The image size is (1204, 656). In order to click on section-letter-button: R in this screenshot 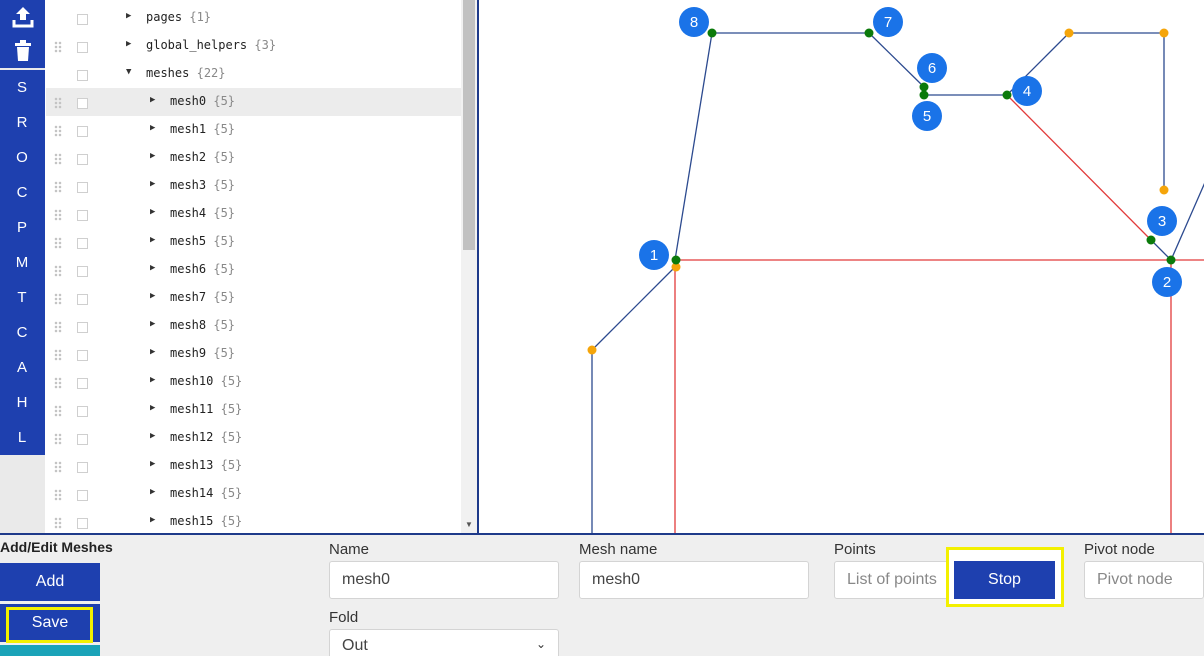, I will do `click(22, 122)`.